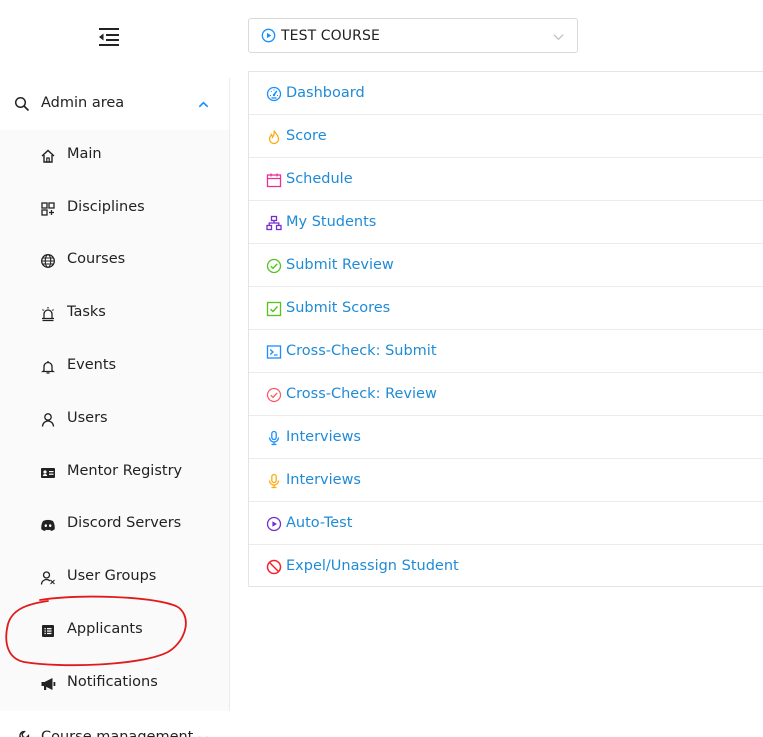  I want to click on sidebar-item-label: Main, so click(84, 154).